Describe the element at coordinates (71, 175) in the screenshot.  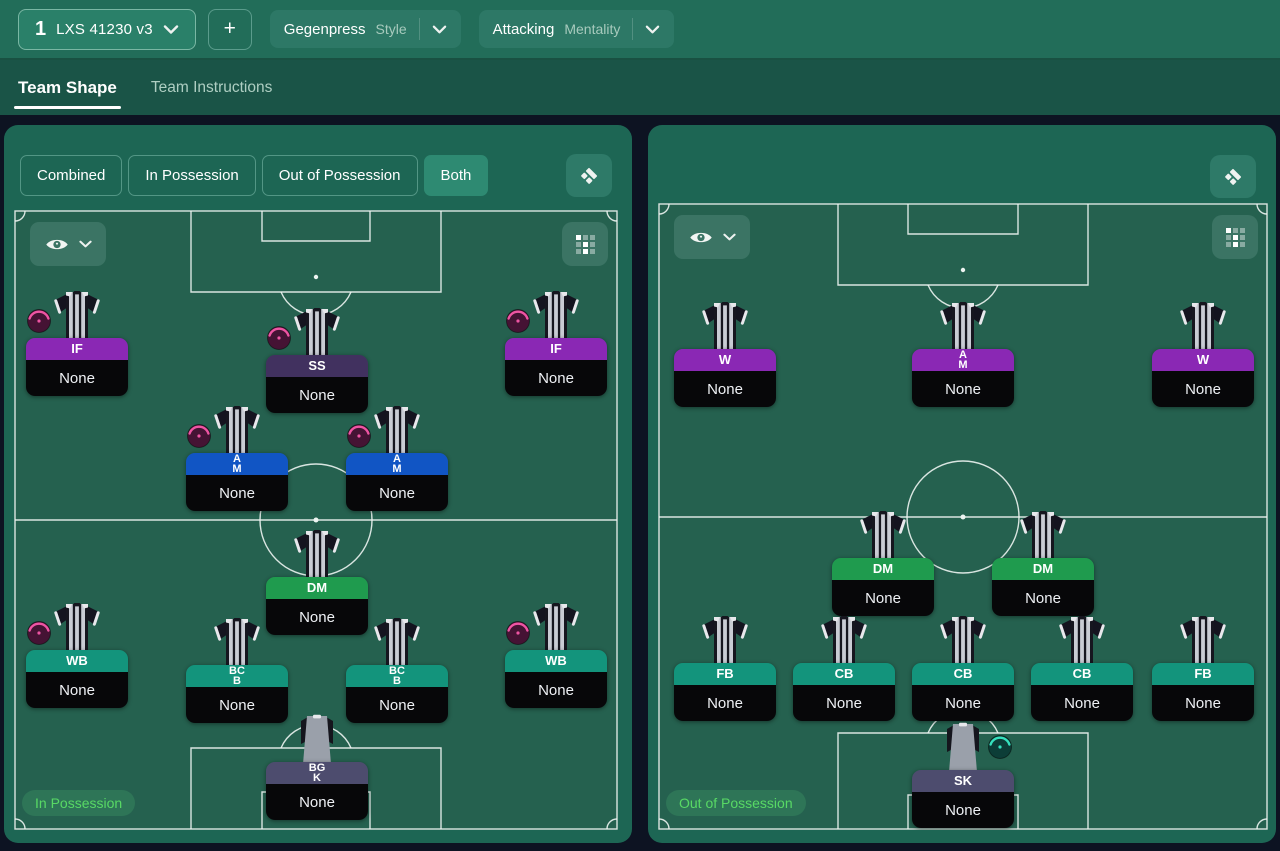
I see `filter-combined: Combined` at that location.